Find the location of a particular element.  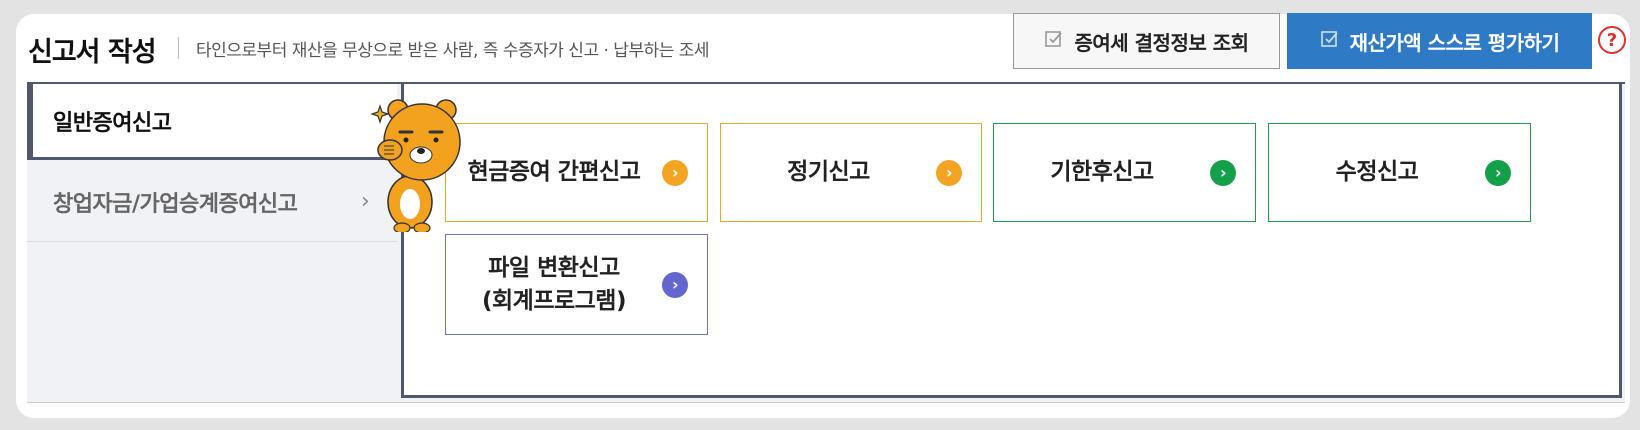

chevron-right-icon: › is located at coordinates (365, 201).